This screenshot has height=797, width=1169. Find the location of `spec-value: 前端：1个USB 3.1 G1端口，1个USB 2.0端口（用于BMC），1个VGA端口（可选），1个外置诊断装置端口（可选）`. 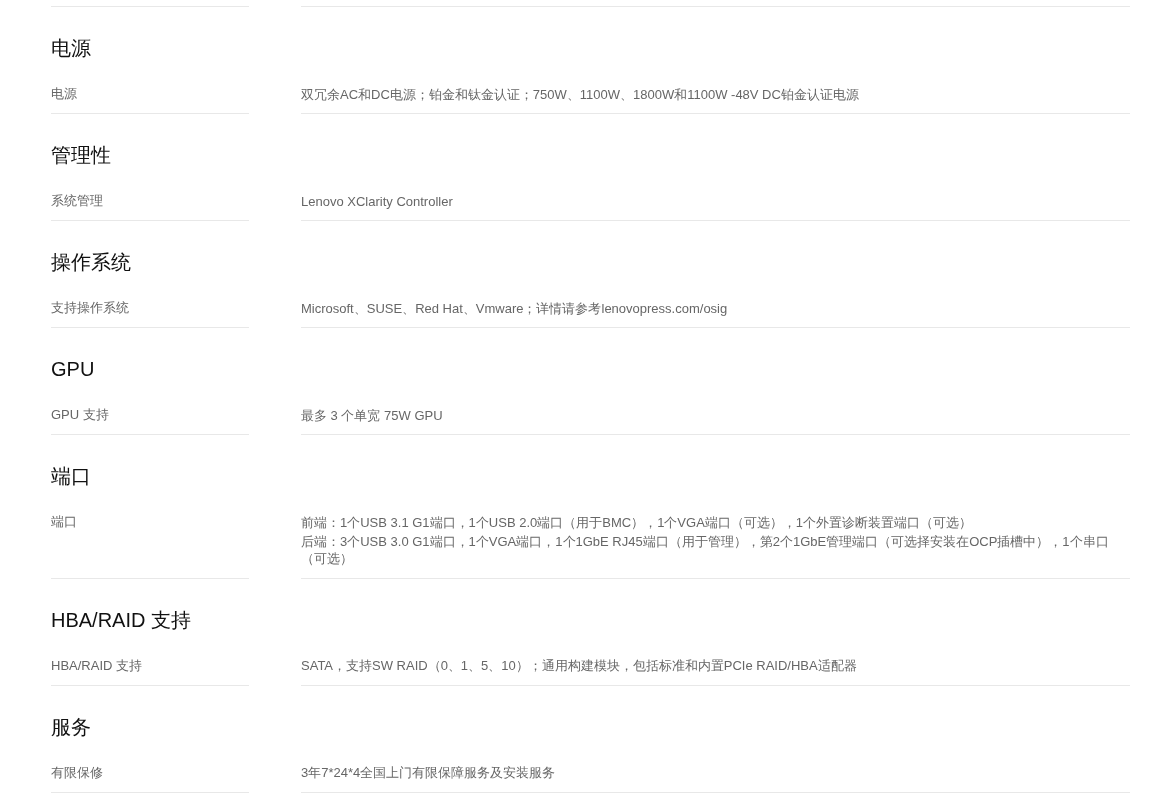

spec-value: 前端：1个USB 3.1 G1端口，1个USB 2.0端口（用于BMC），1个VGA端口（可选），1个外置诊断装置端口（可选） is located at coordinates (637, 522).